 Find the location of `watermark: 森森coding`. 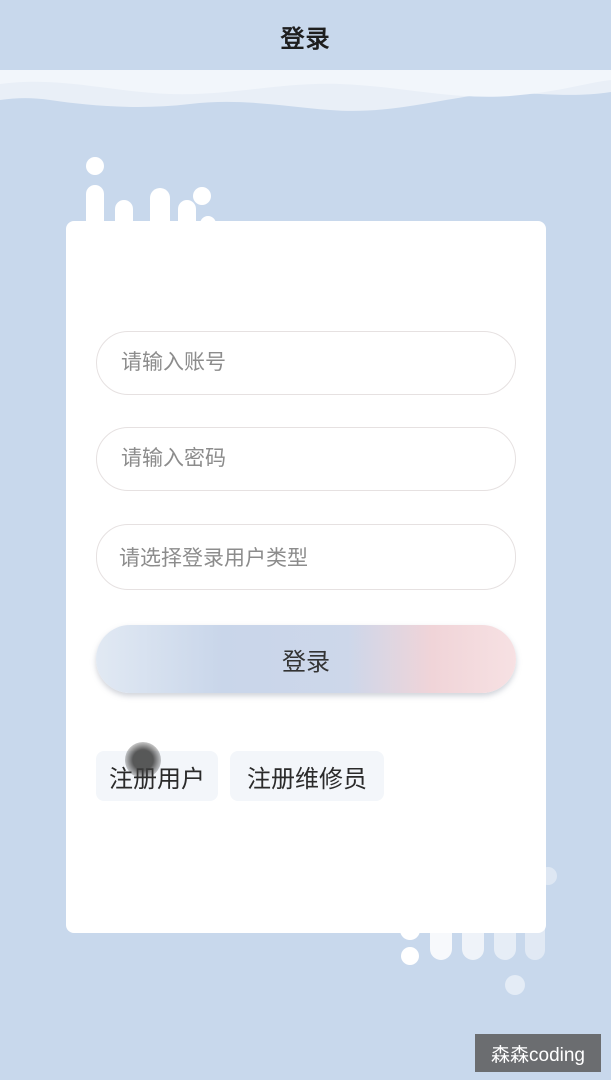

watermark: 森森coding is located at coordinates (538, 1053).